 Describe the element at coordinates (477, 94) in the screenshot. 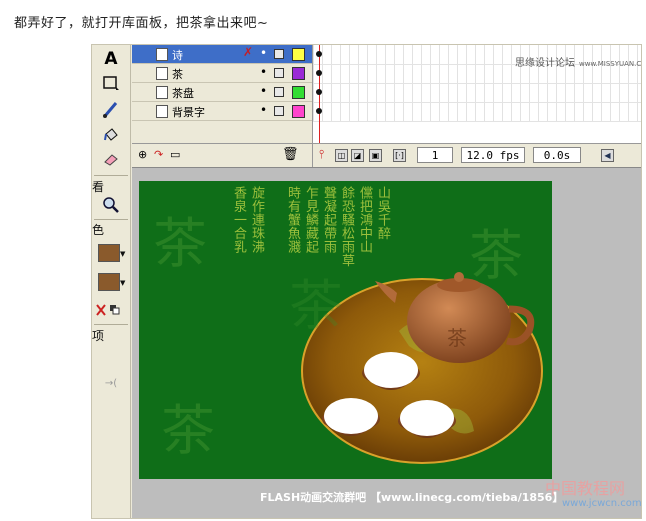

I see `frame-area: 思缘设计论坛 www.MISSYUAN.COM` at that location.